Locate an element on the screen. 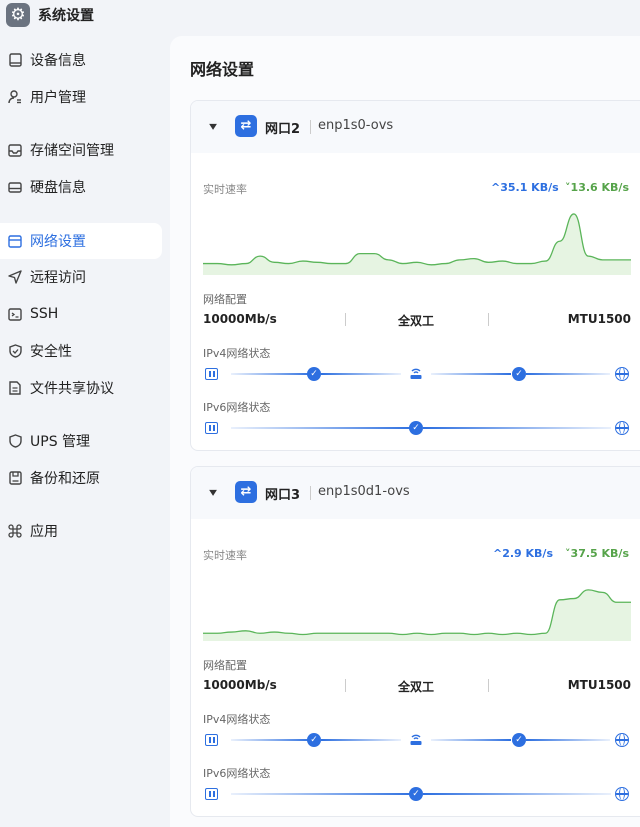 The image size is (640, 827). sidebar-item-label: 设备信息 is located at coordinates (58, 61).